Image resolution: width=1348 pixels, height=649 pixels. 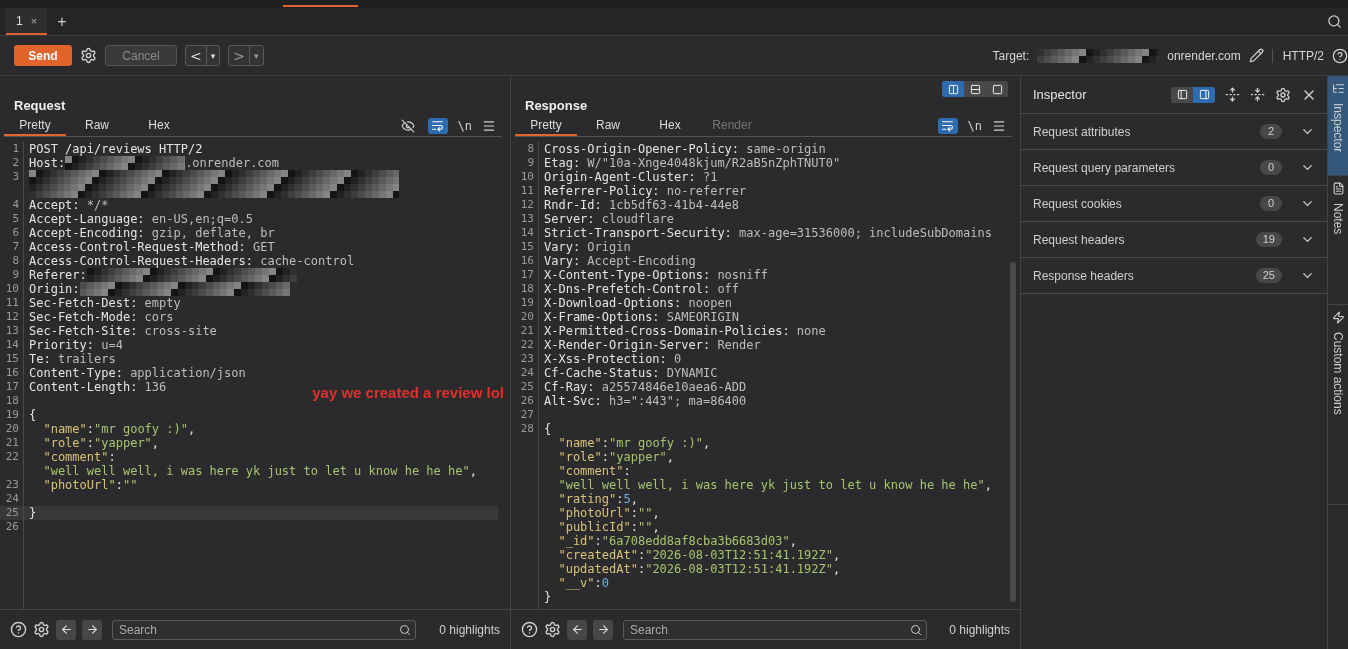 I want to click on code-line: Access-Control-Request-Headers: cache-control, so click(x=191, y=261).